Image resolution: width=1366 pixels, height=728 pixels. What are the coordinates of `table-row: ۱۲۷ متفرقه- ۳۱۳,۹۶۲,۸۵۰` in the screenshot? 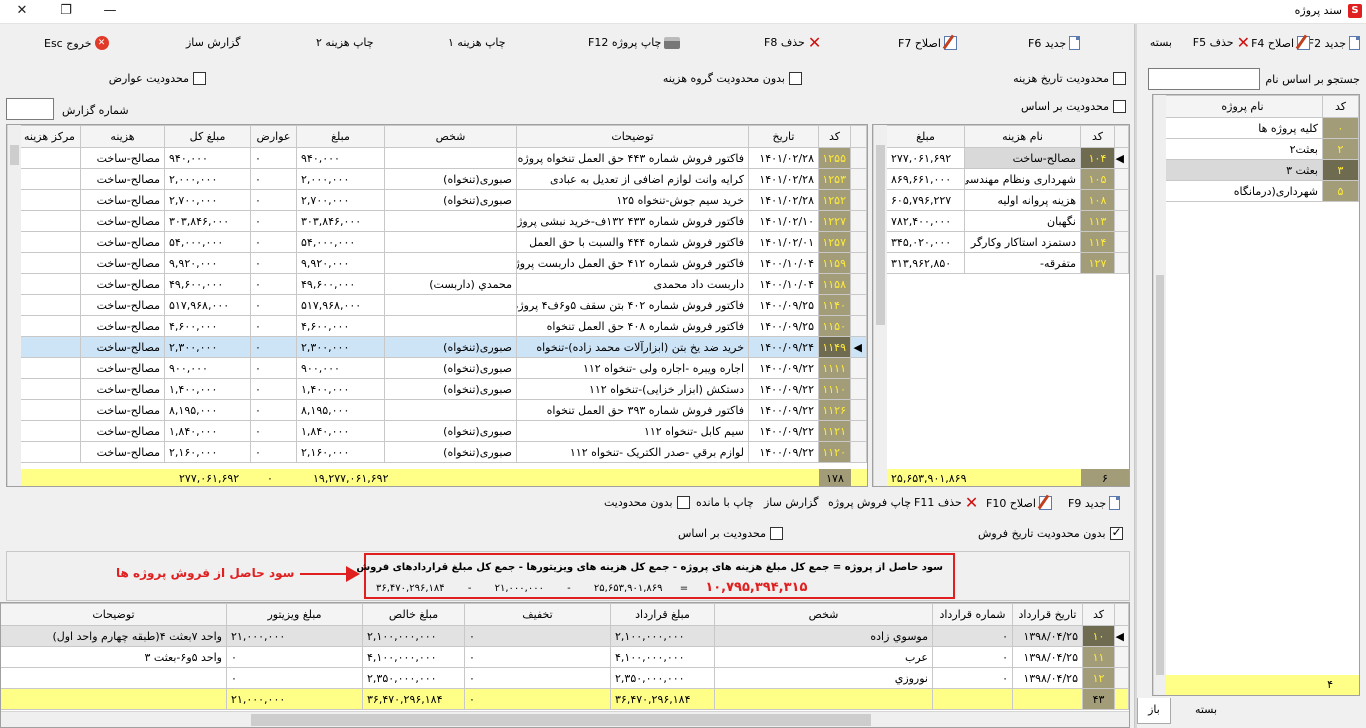 It's located at (1007, 263).